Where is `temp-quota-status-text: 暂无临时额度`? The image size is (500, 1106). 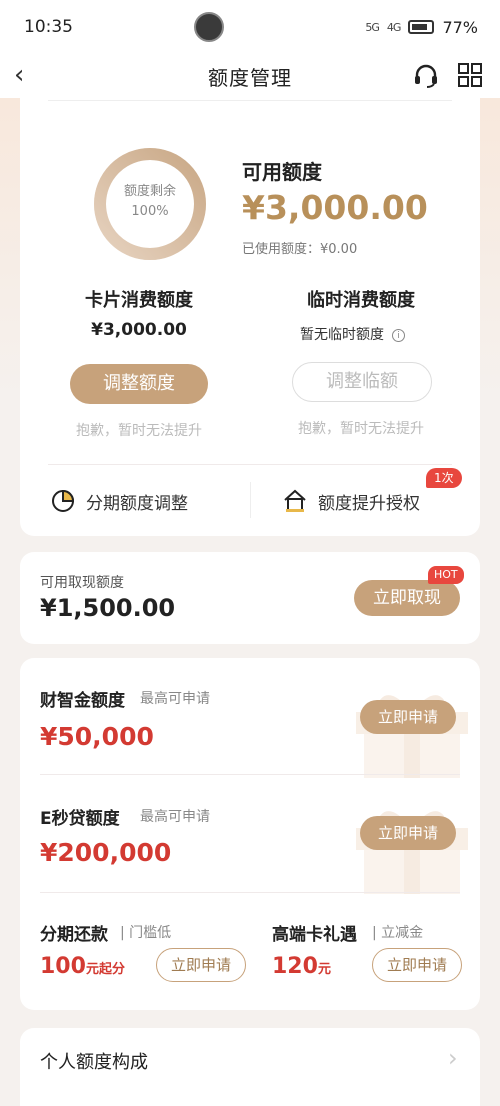
temp-quota-status-text: 暂无临时额度 is located at coordinates (342, 335).